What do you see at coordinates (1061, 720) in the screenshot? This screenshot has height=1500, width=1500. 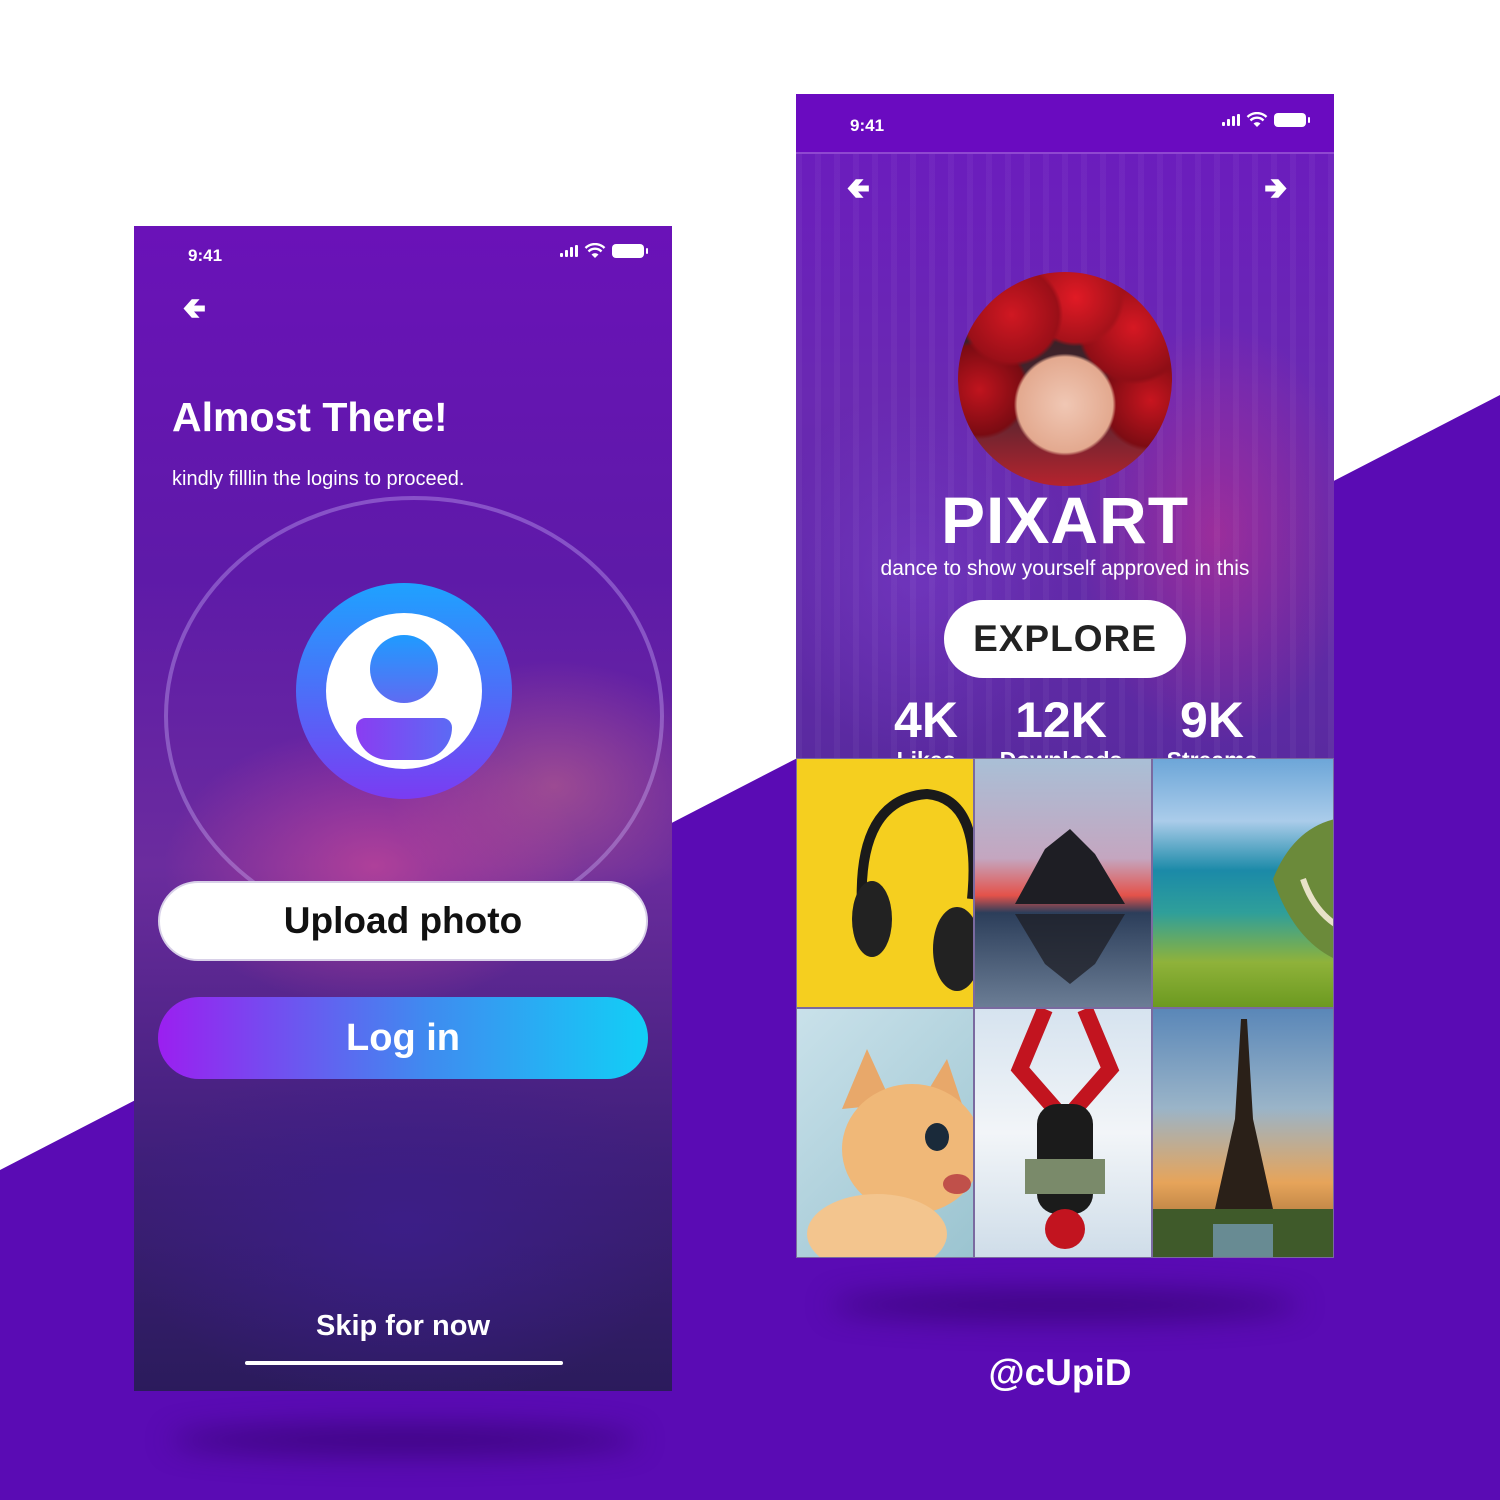 I see `stat-value: 12K` at bounding box center [1061, 720].